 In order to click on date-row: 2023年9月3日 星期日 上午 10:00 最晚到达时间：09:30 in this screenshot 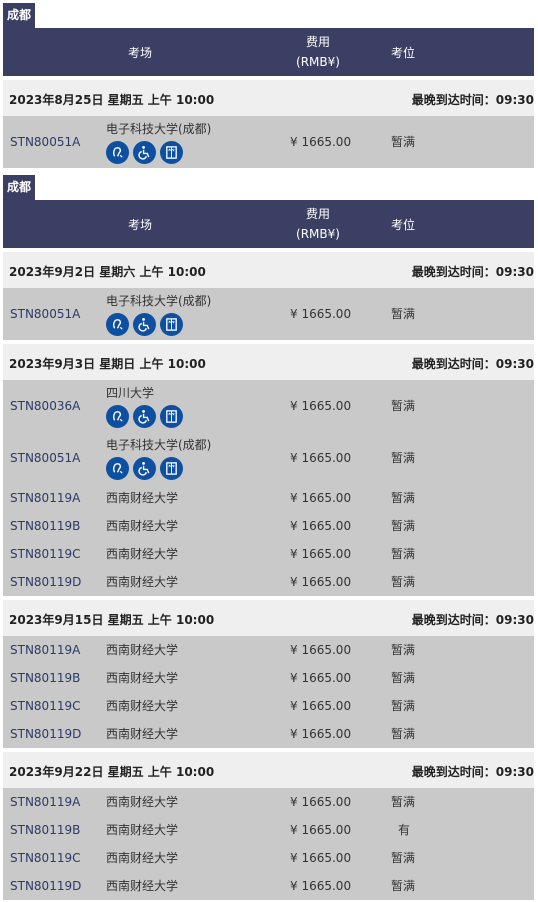, I will do `click(268, 364)`.